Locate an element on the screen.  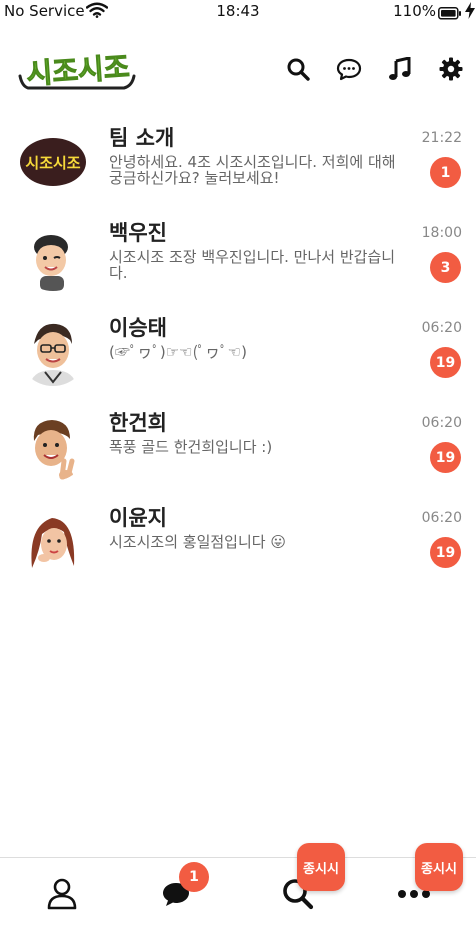
svg-text: 시조시조 is located at coordinates (77, 70).